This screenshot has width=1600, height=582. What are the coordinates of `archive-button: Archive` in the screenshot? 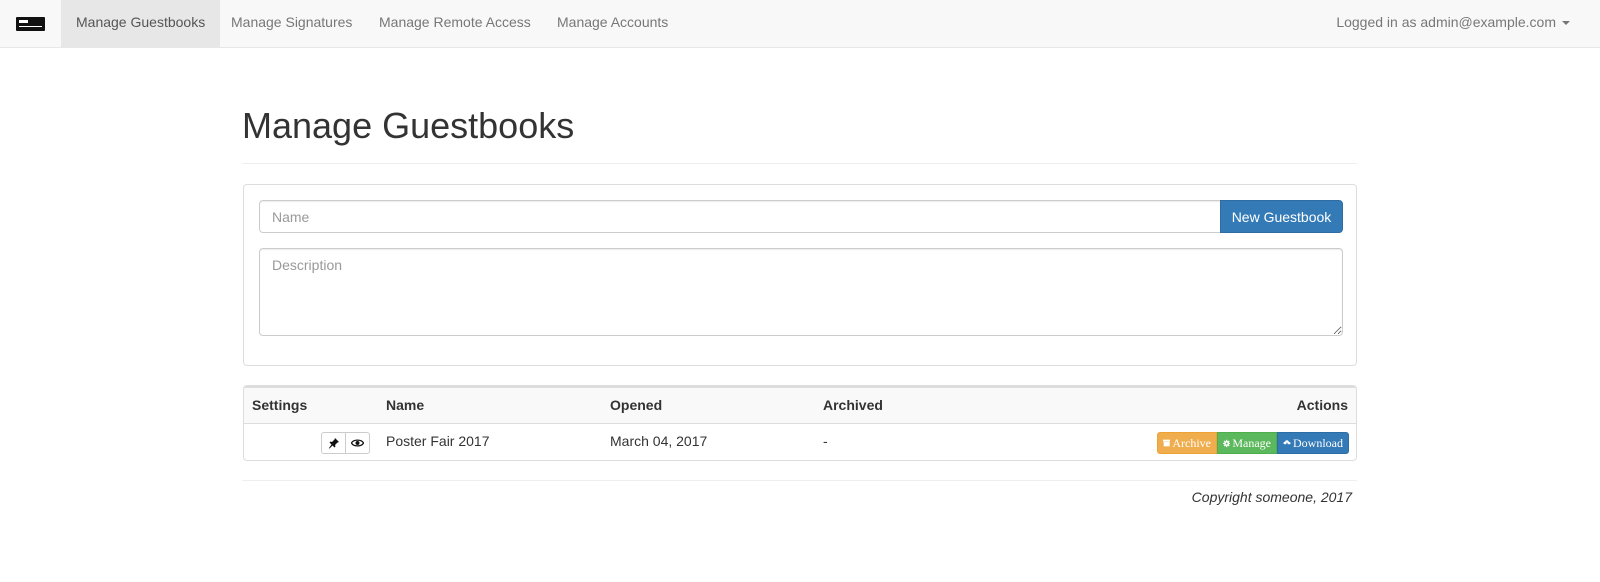 It's located at (1187, 443).